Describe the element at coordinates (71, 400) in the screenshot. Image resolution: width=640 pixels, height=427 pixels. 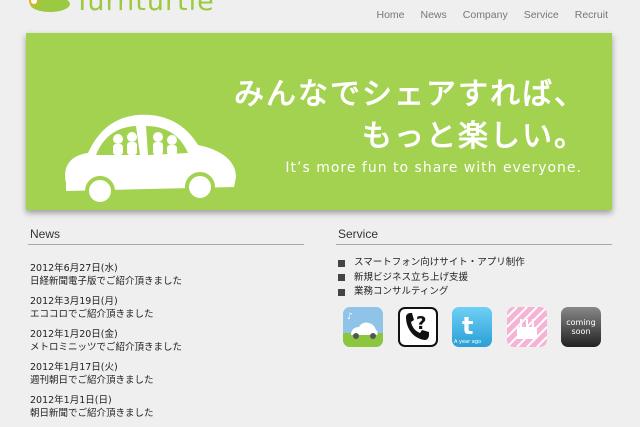
I see `news-date: 2012年1月1日(日)` at that location.